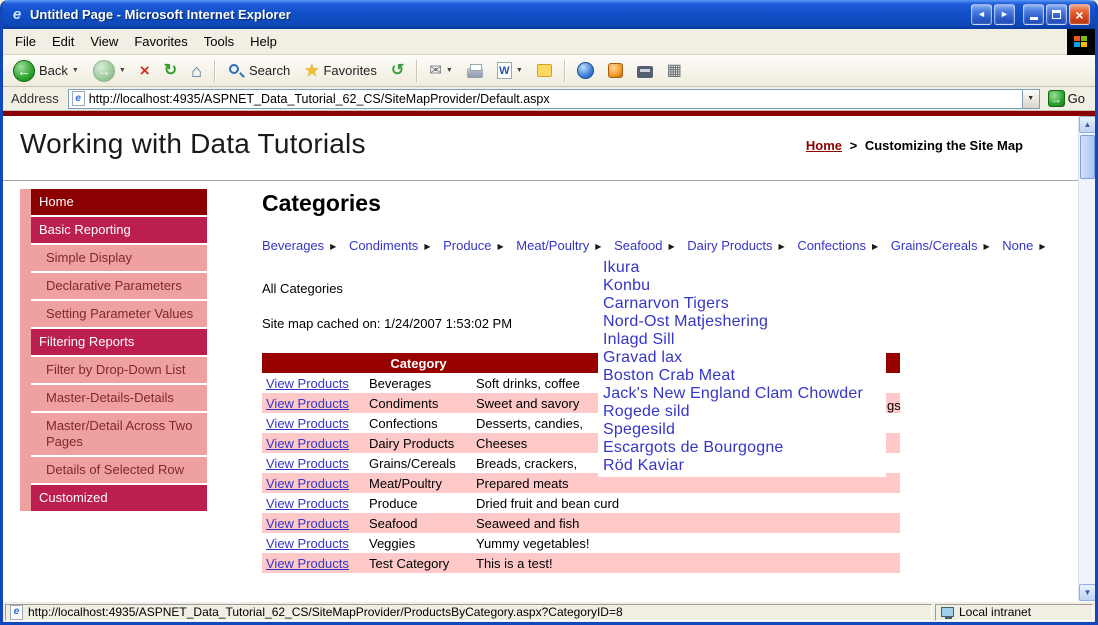 This screenshot has height=625, width=1098. Describe the element at coordinates (615, 70) in the screenshot. I see `media-button` at that location.